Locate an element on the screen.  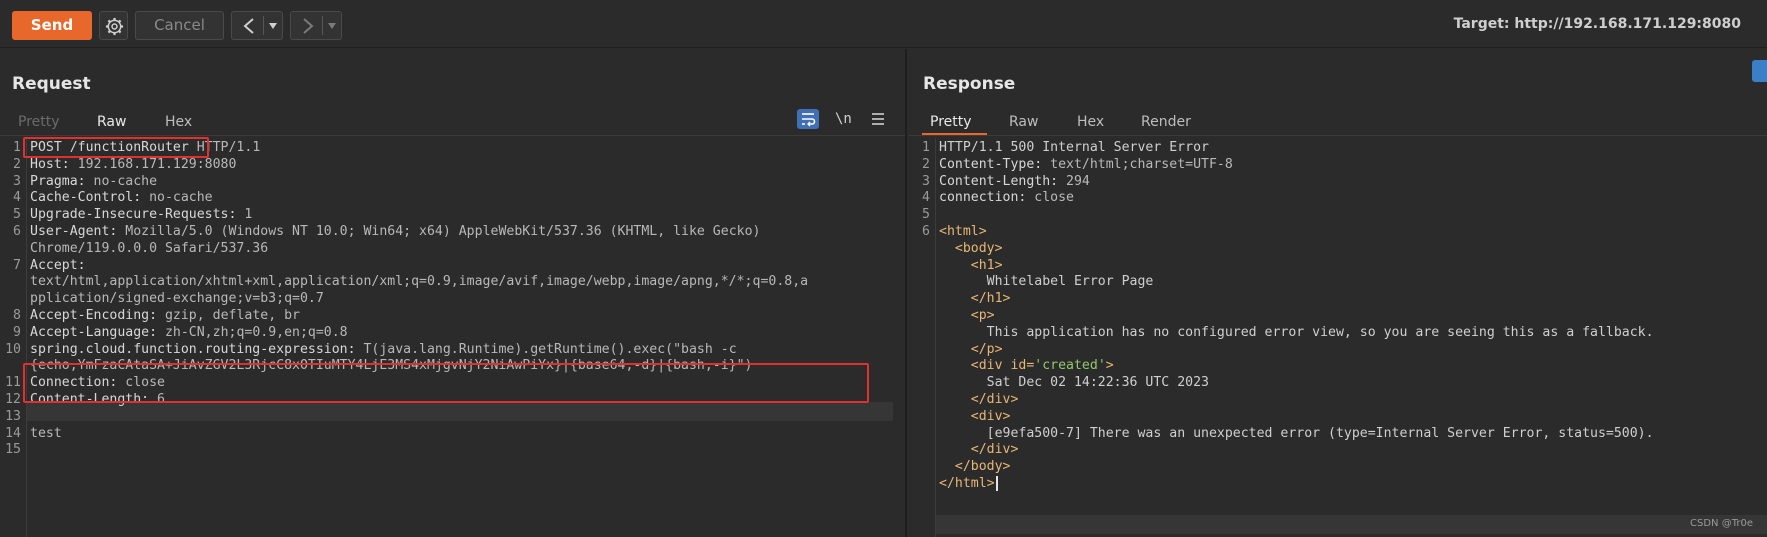
header-name: Accept: is located at coordinates (58, 265).